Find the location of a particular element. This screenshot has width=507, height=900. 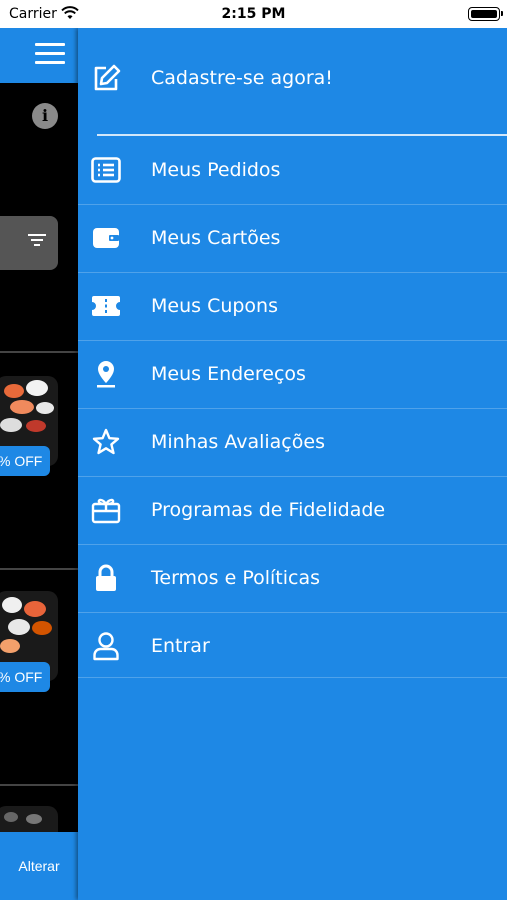

lock-icon is located at coordinates (106, 578).